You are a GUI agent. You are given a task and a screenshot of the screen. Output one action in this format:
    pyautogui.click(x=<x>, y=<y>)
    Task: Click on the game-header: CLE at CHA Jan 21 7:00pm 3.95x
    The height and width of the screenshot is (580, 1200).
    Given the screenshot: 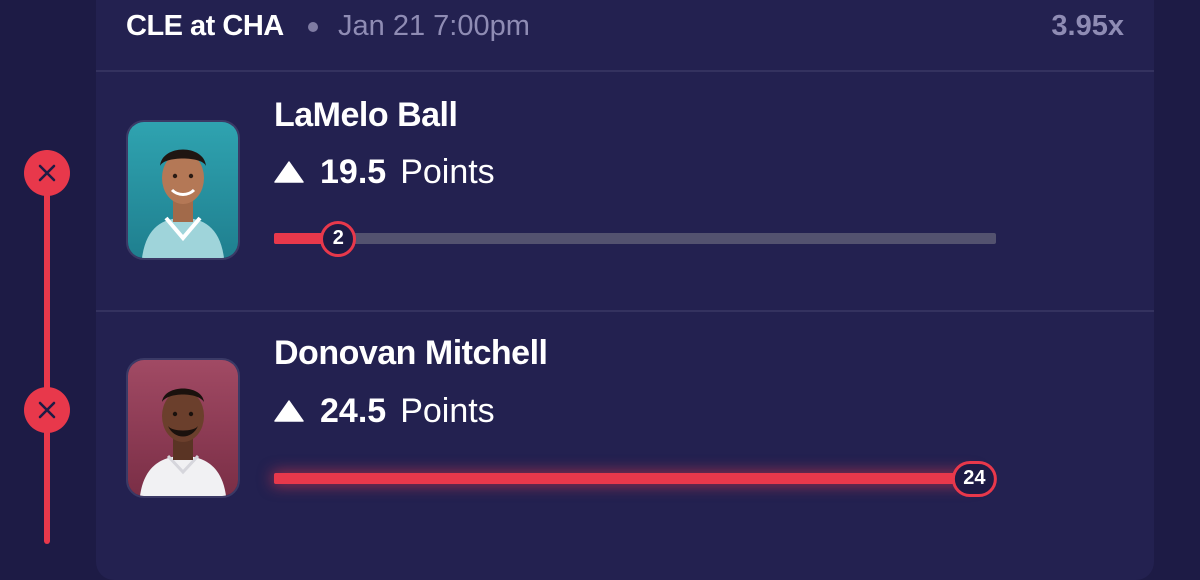 What is the action you would take?
    pyautogui.click(x=625, y=35)
    